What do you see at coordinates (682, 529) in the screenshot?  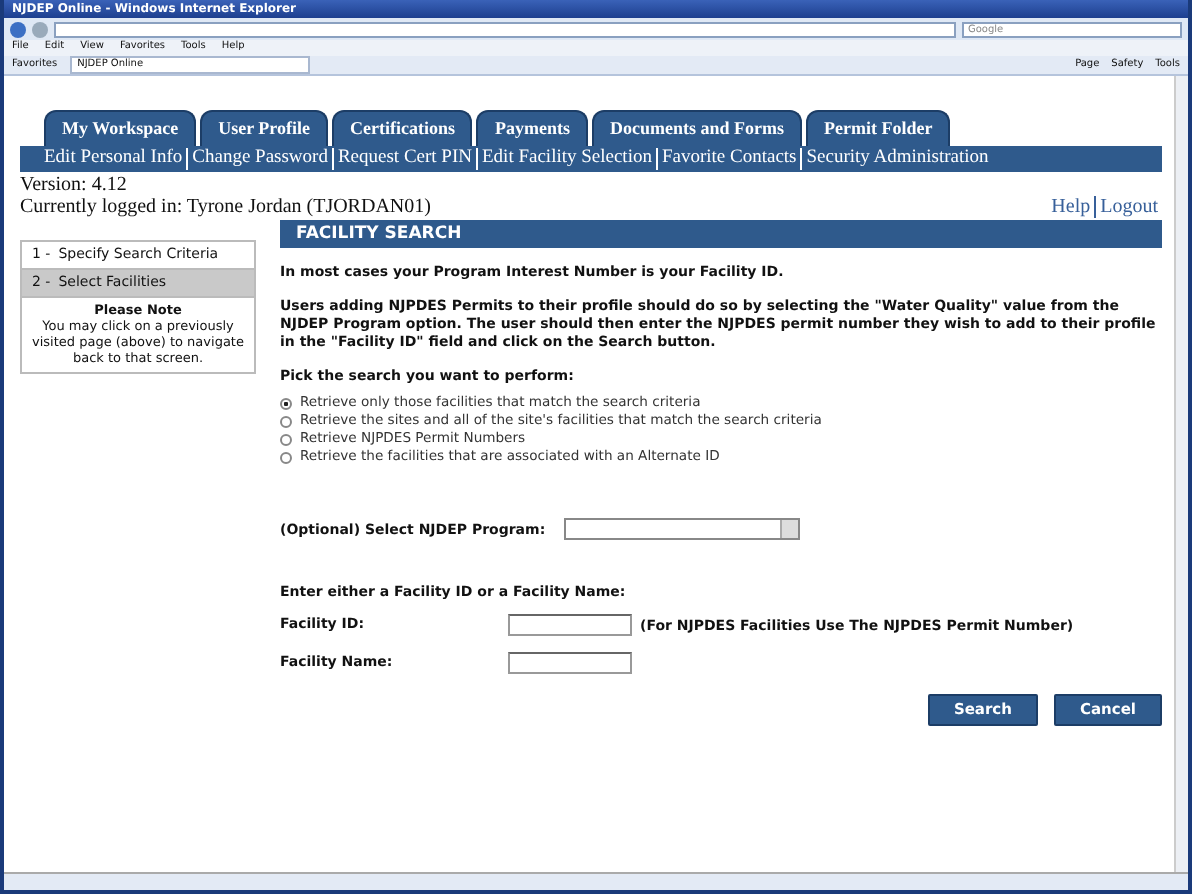 I see `program-dropdown` at bounding box center [682, 529].